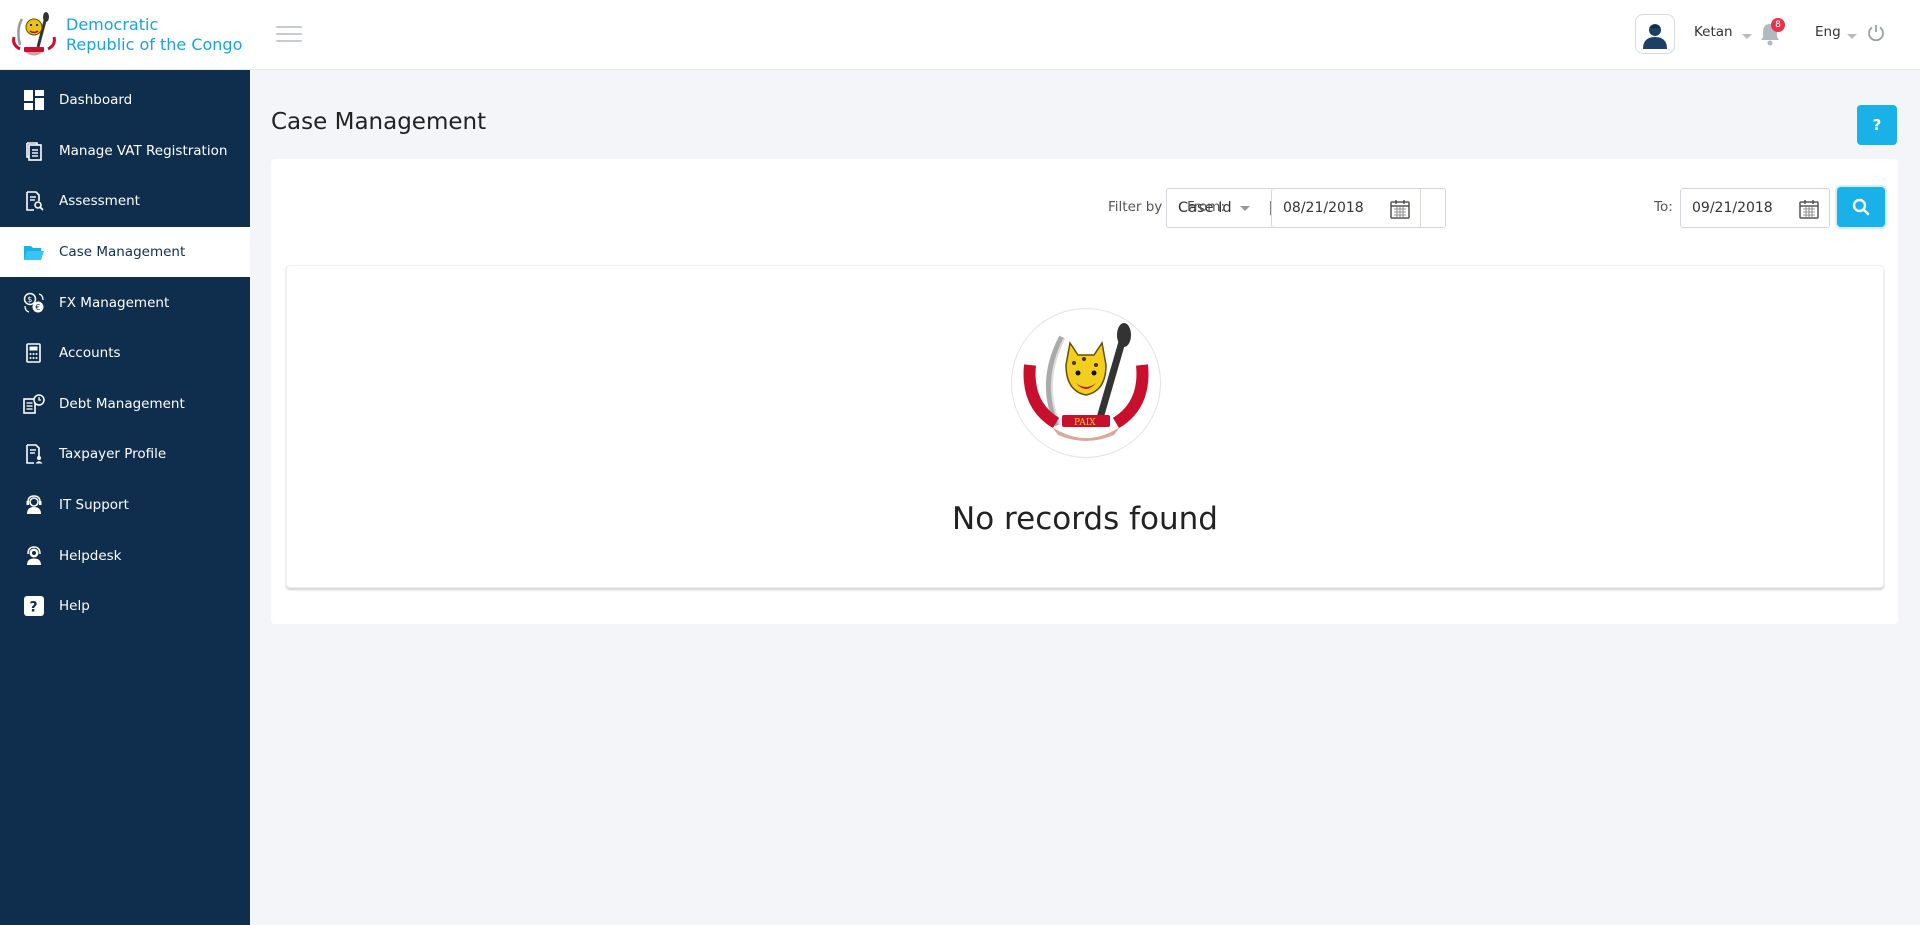  What do you see at coordinates (154, 44) in the screenshot?
I see `brand-line-2: Republic of the Congo` at bounding box center [154, 44].